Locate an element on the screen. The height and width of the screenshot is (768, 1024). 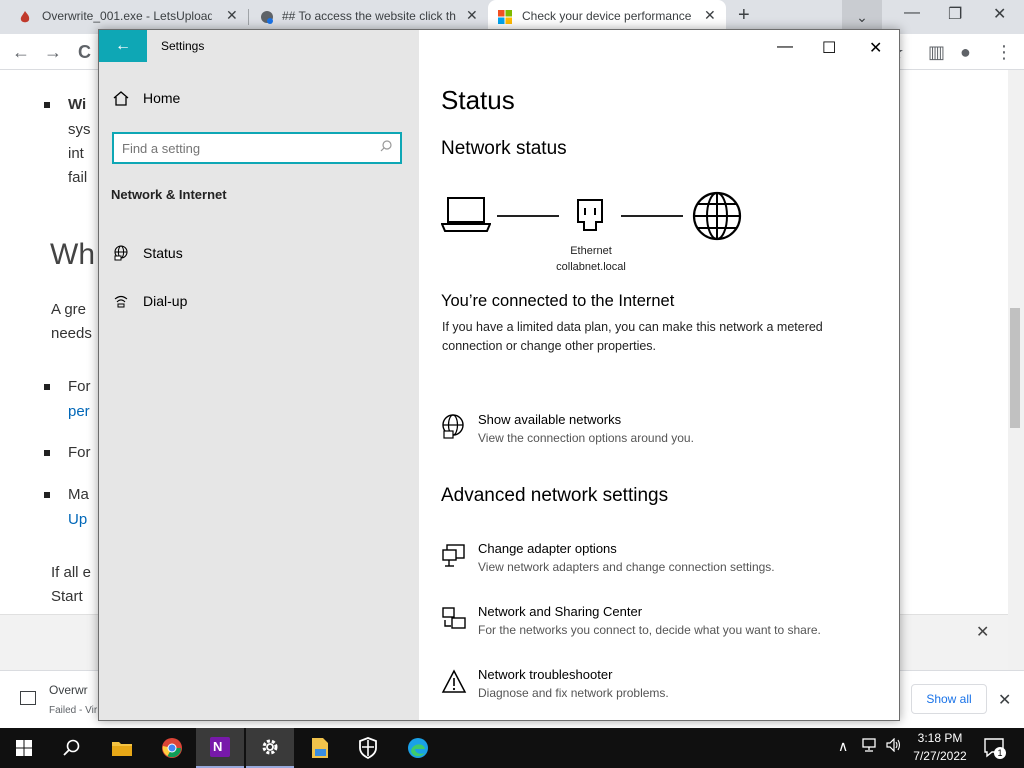
download-file-icon is located at coordinates (28, 698).